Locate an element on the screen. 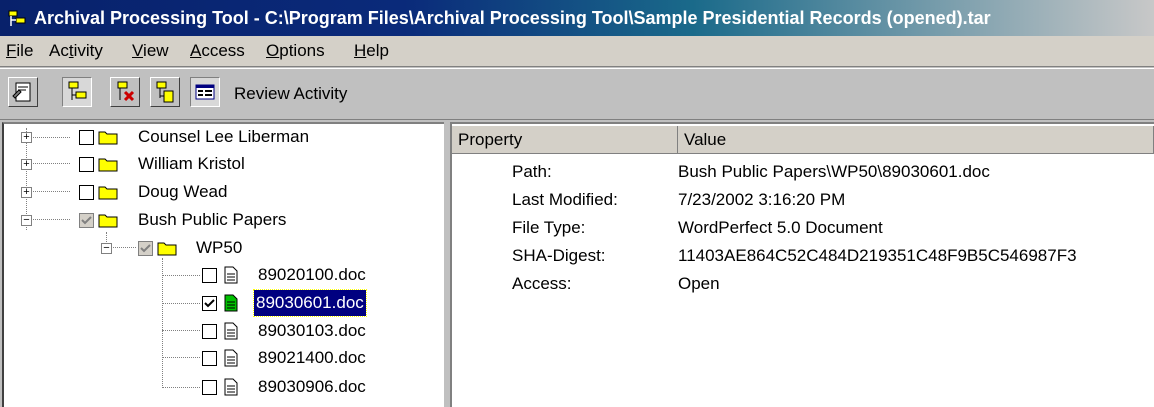  review-toolbar-button is located at coordinates (77, 92).